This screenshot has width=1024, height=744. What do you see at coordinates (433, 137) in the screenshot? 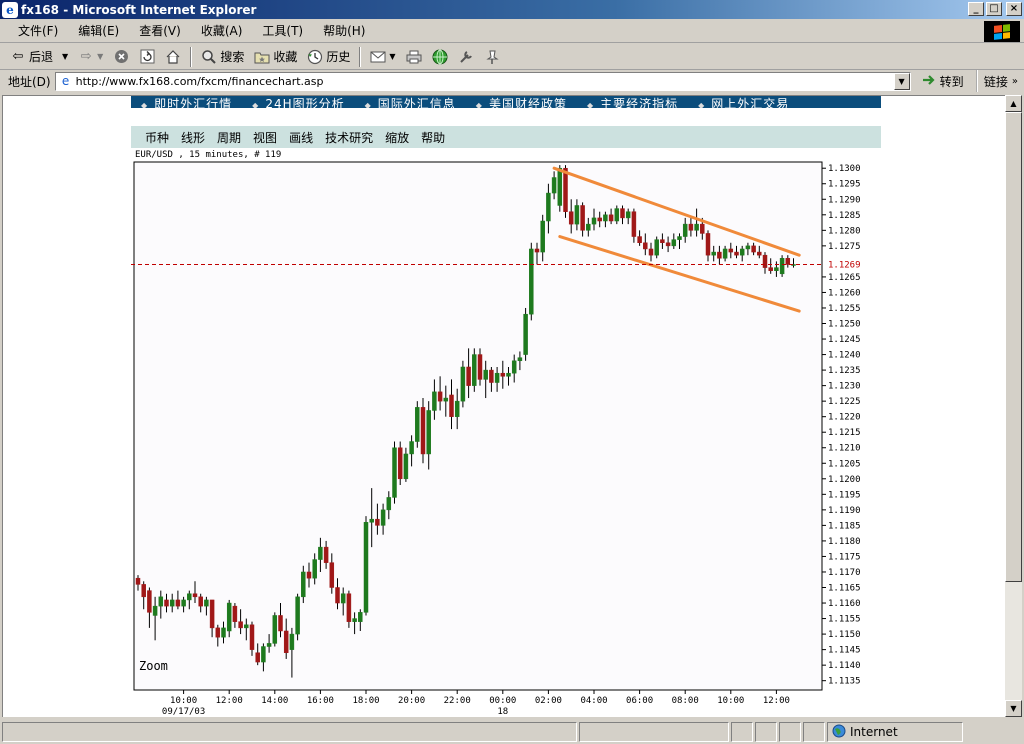
I see `chart-menu-help: 帮助` at bounding box center [433, 137].